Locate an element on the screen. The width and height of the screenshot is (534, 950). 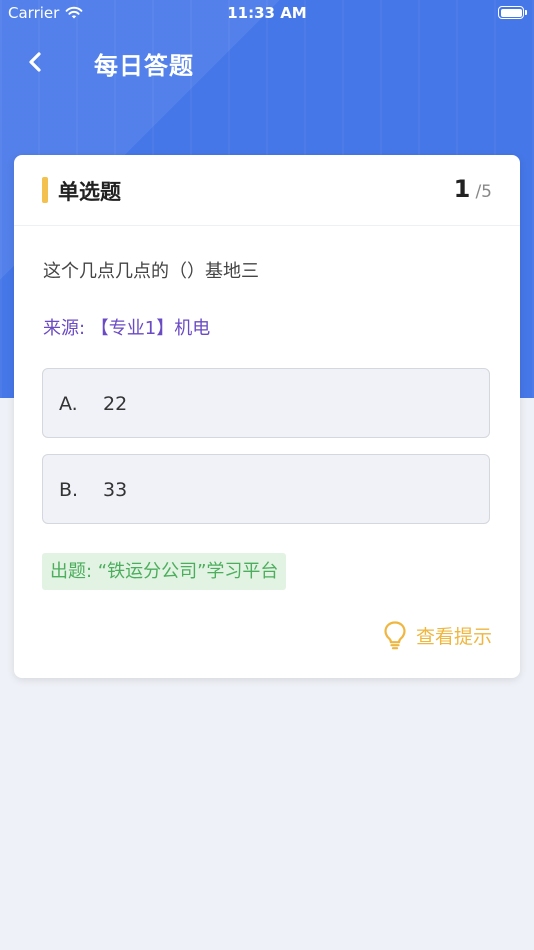
lightbulb-icon is located at coordinates (395, 635).